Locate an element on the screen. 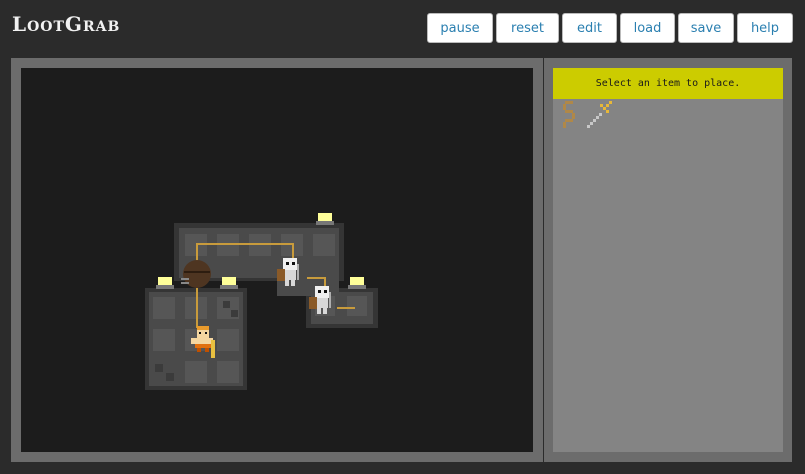 The height and width of the screenshot is (474, 805). toolbar: pause reset edit load save help is located at coordinates (610, 28).